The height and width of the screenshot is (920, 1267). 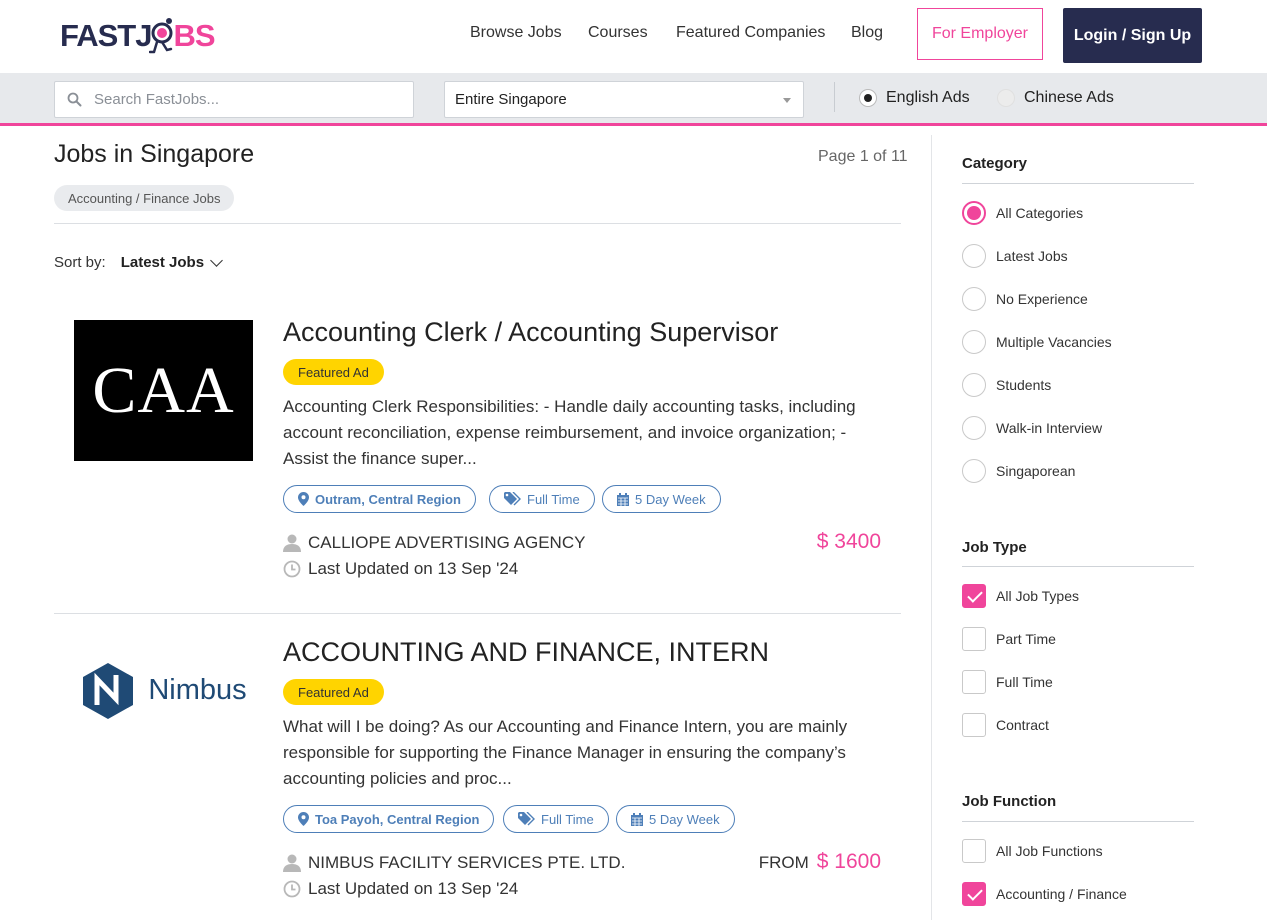 What do you see at coordinates (995, 163) in the screenshot?
I see `category-heading: Category` at bounding box center [995, 163].